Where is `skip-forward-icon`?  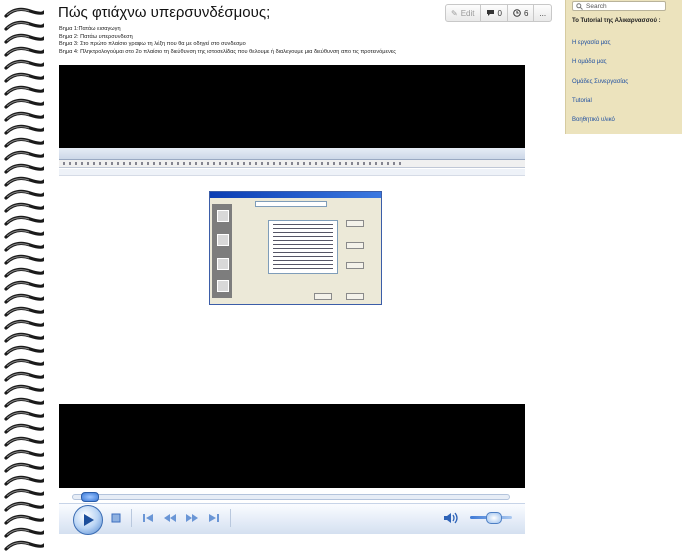 skip-forward-icon is located at coordinates (214, 518).